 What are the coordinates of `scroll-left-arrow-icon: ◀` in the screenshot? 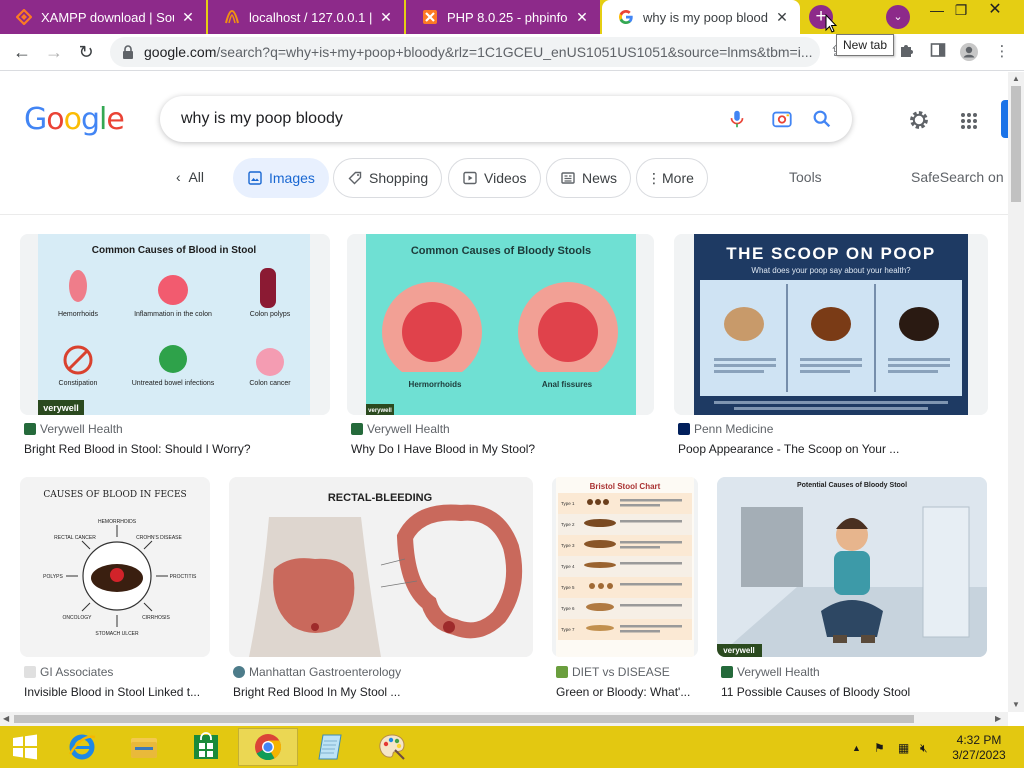 It's located at (6, 718).